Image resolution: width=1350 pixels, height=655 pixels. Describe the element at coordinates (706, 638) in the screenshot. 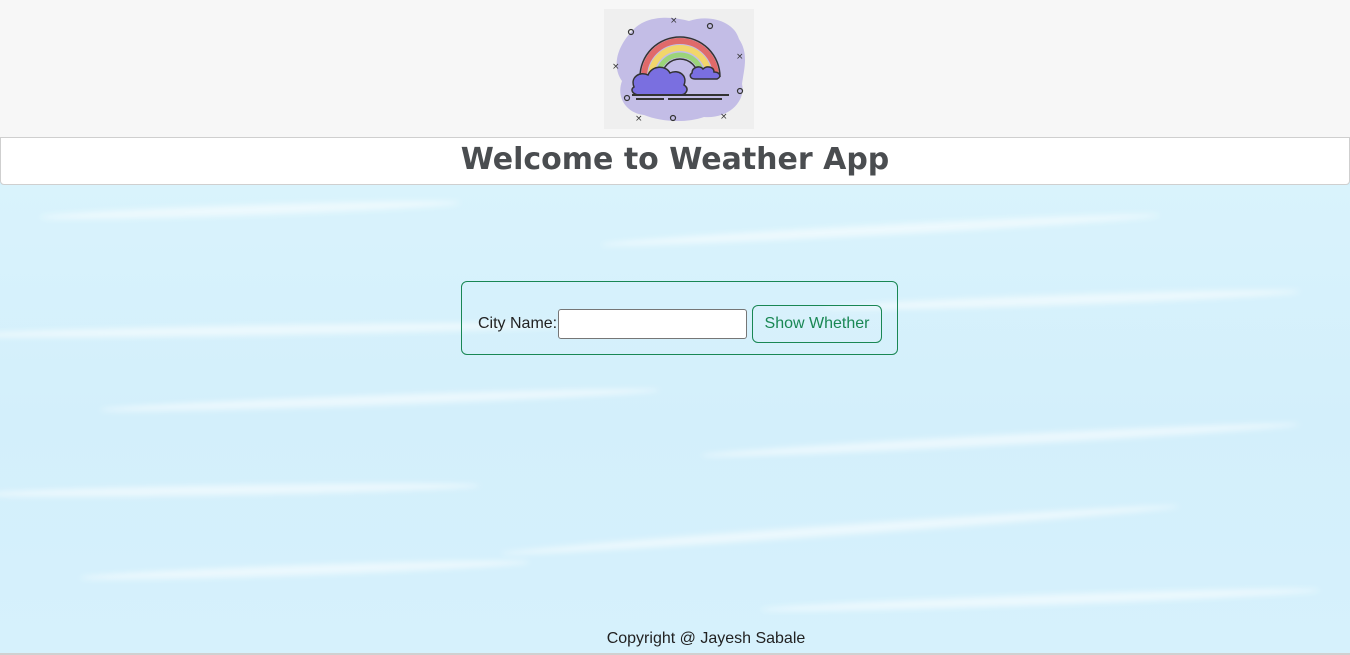

I see `copyright-footer: Copyright @ Jayesh Sabale` at that location.